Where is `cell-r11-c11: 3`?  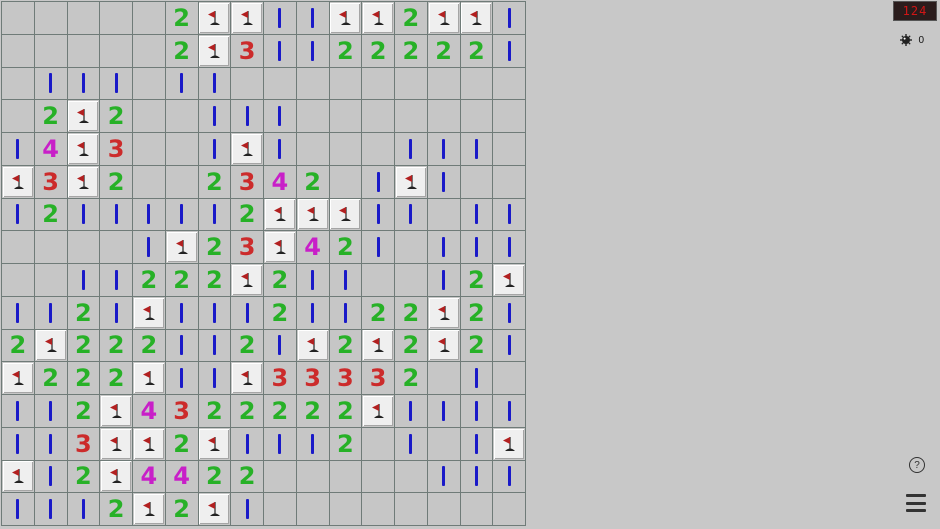
cell-r11-c11: 3 is located at coordinates (378, 378).